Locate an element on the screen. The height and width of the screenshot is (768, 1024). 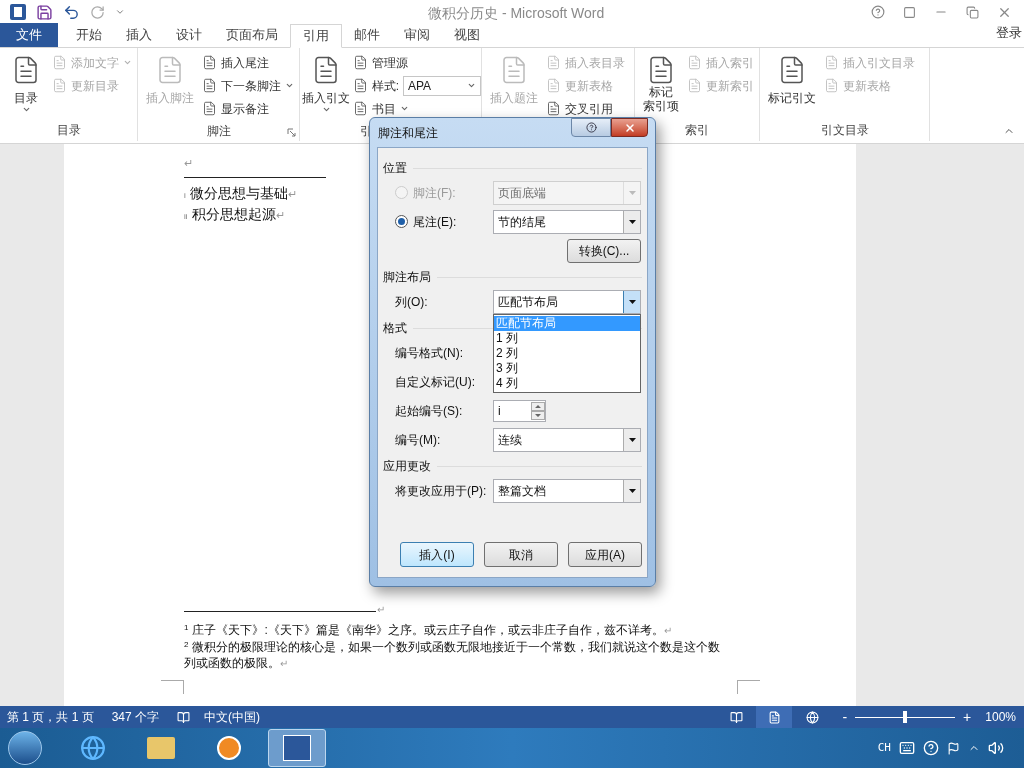
dropdown-option: 3 列 is located at coordinates (567, 368).